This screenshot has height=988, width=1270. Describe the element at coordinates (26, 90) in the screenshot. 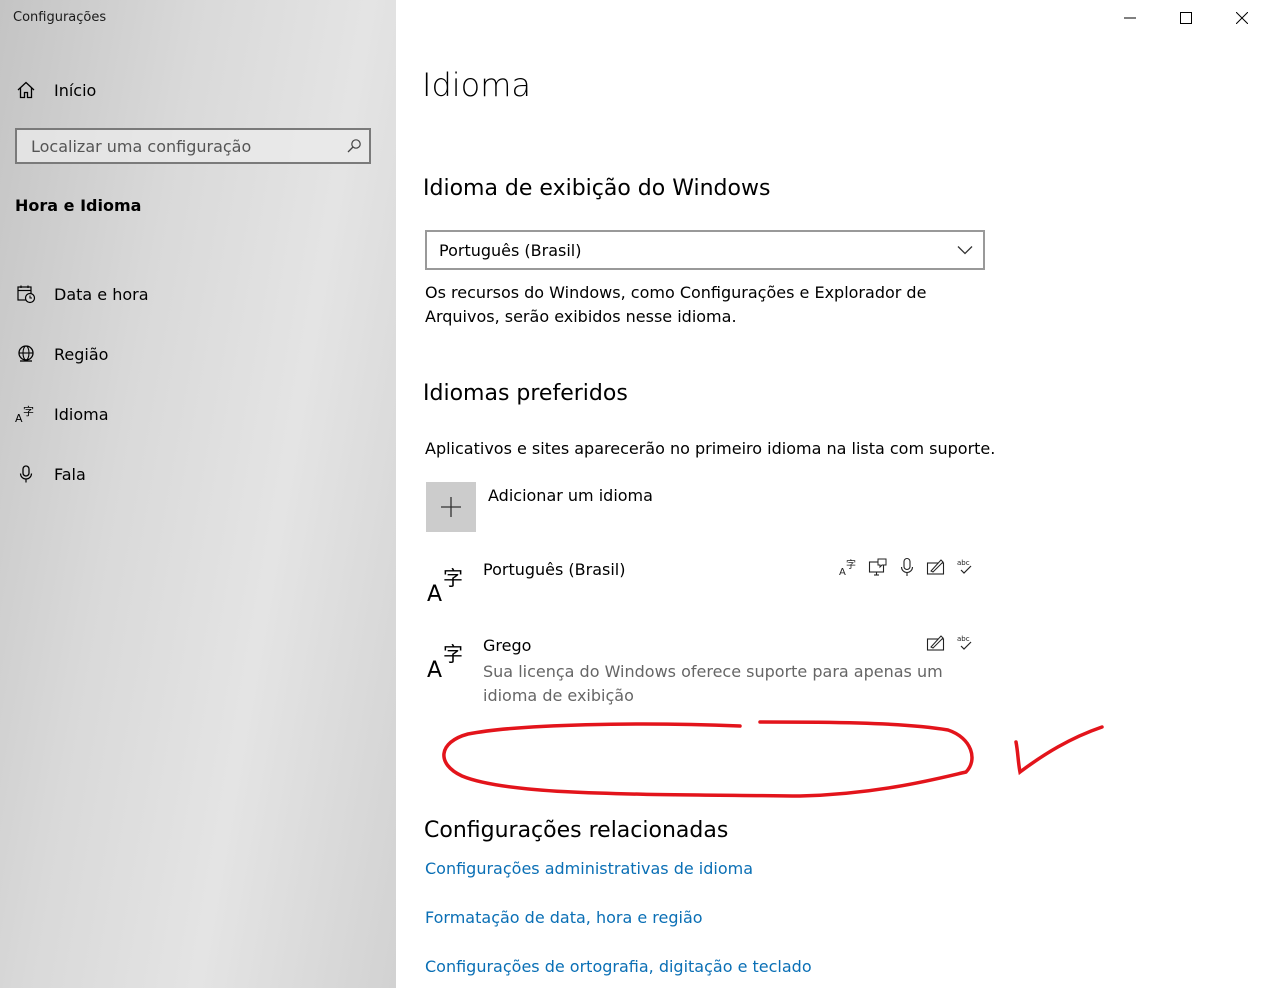

I see `home-icon` at that location.